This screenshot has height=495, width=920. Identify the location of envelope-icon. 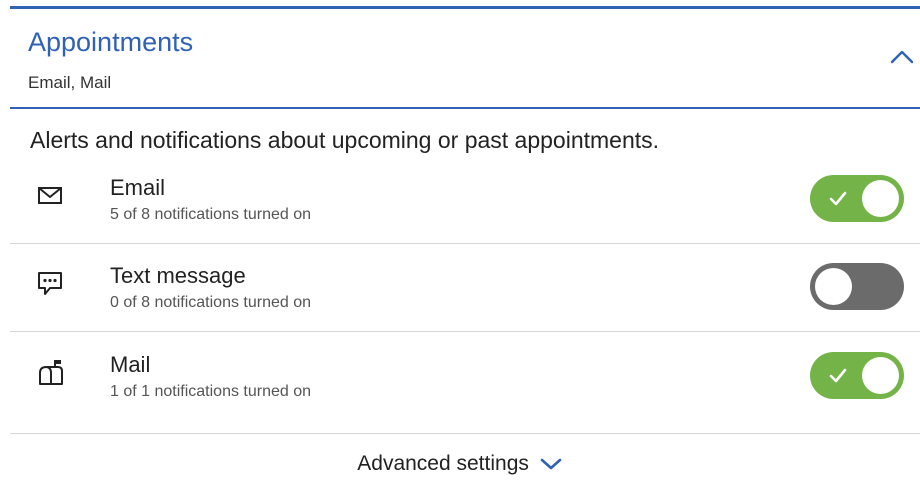
(50, 195).